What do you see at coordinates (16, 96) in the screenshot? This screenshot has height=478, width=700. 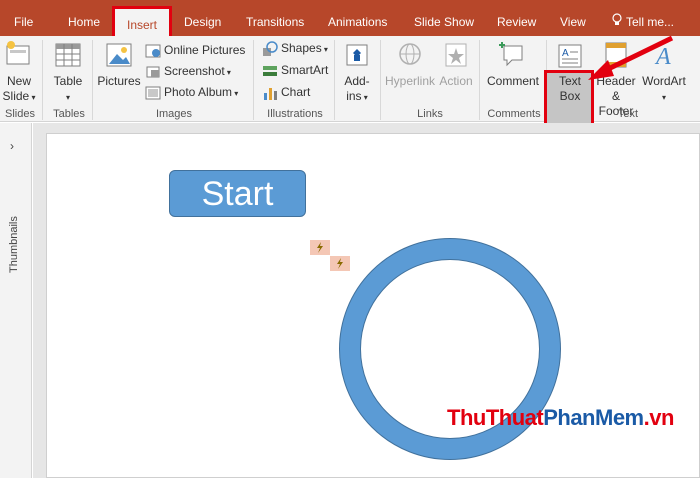 I see `new-slide-label-2: Slide` at bounding box center [16, 96].